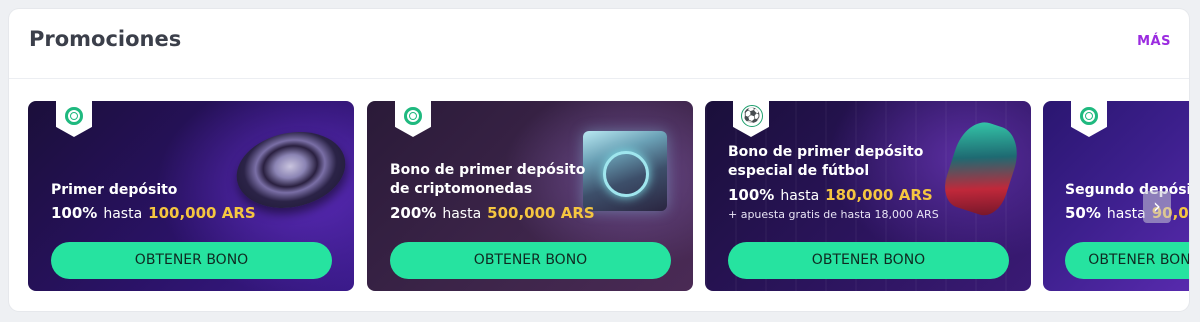 The height and width of the screenshot is (322, 1200). What do you see at coordinates (833, 214) in the screenshot?
I see `free-bet-note: + apuesta gratis de hasta 18,000 ARS` at bounding box center [833, 214].